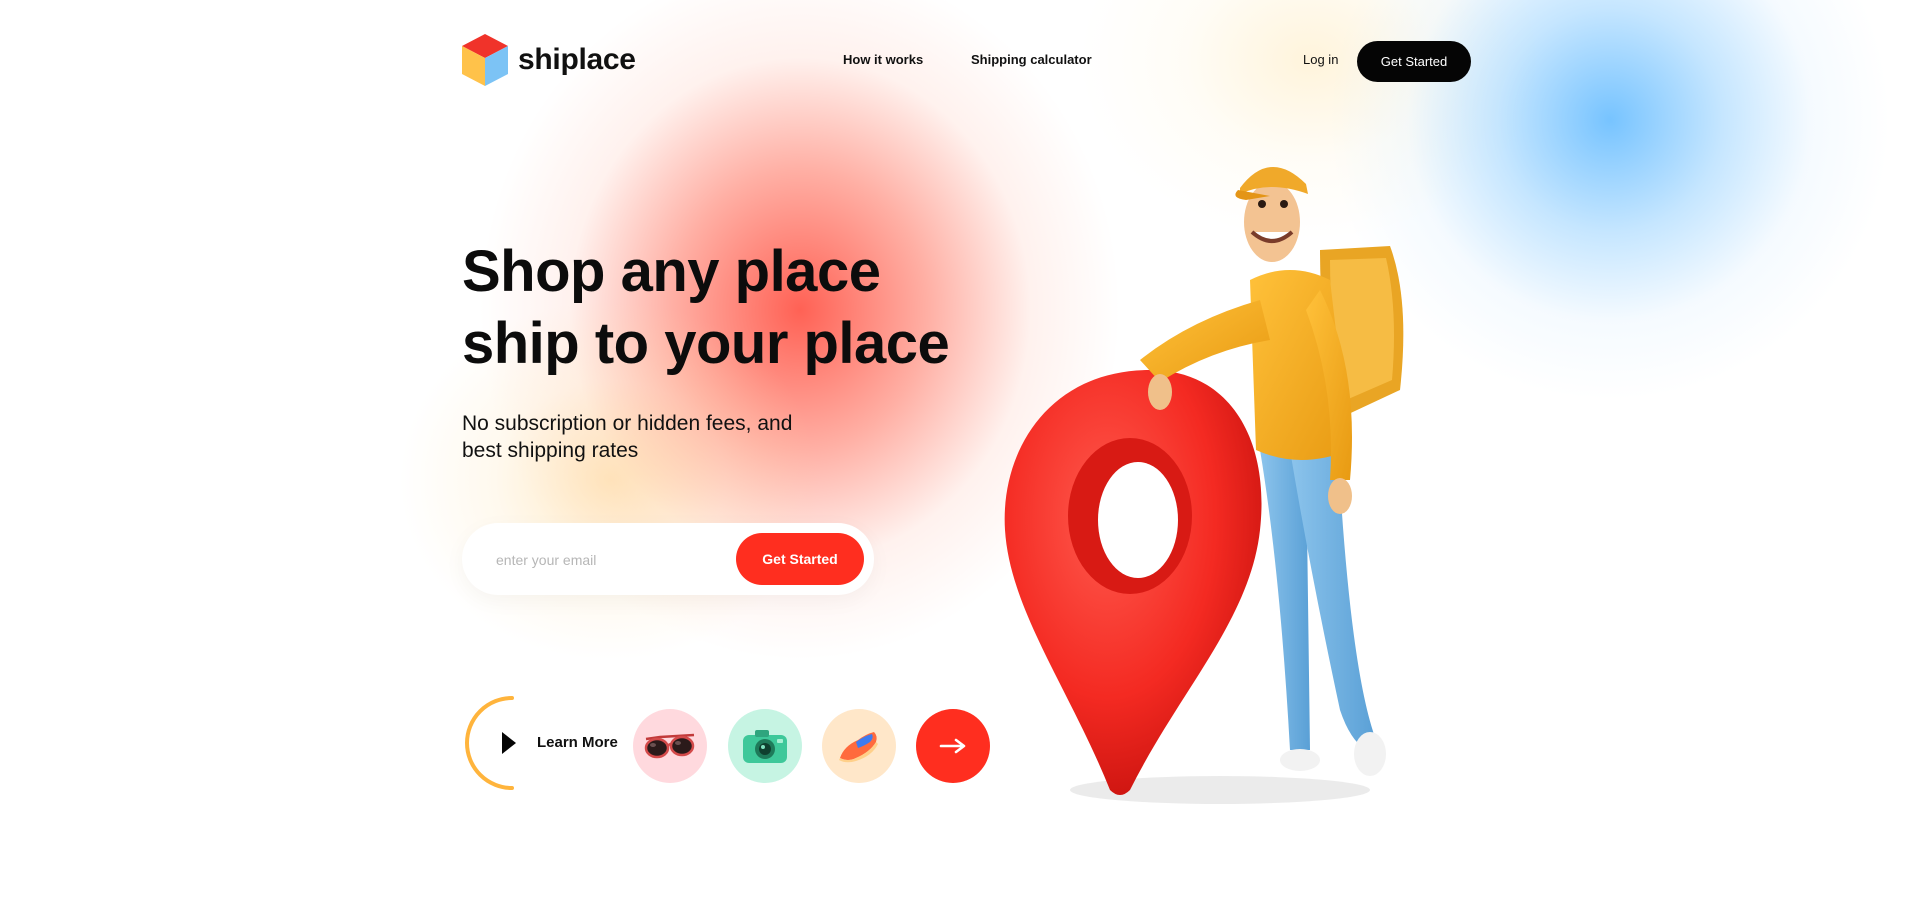 The height and width of the screenshot is (924, 1920). Describe the element at coordinates (706, 308) in the screenshot. I see `hero-title: Shop any place ship to your place` at that location.